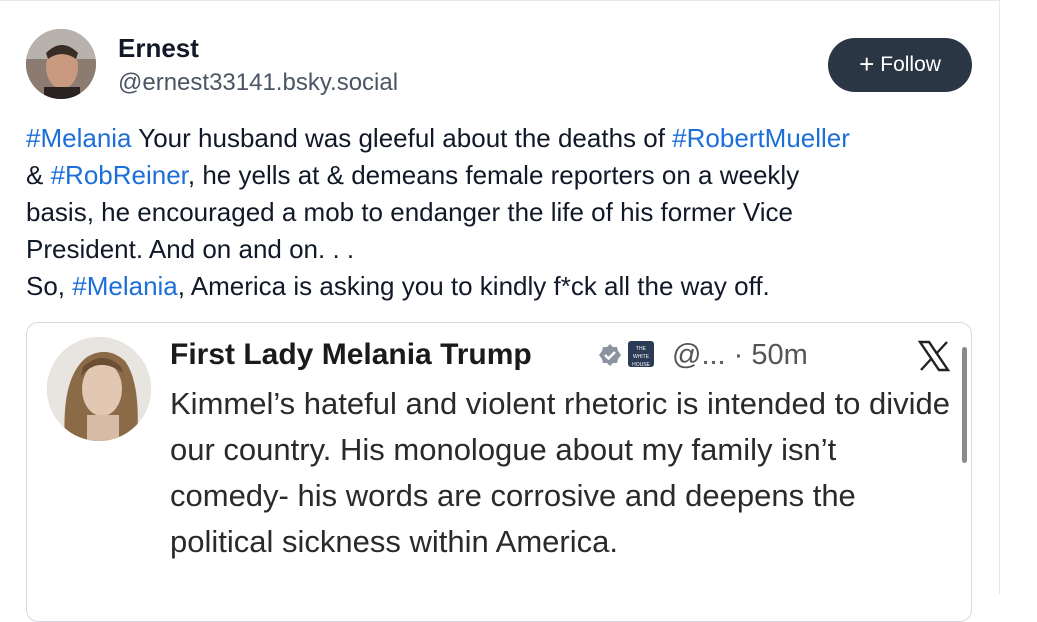  I want to click on verified-badge-icon, so click(610, 355).